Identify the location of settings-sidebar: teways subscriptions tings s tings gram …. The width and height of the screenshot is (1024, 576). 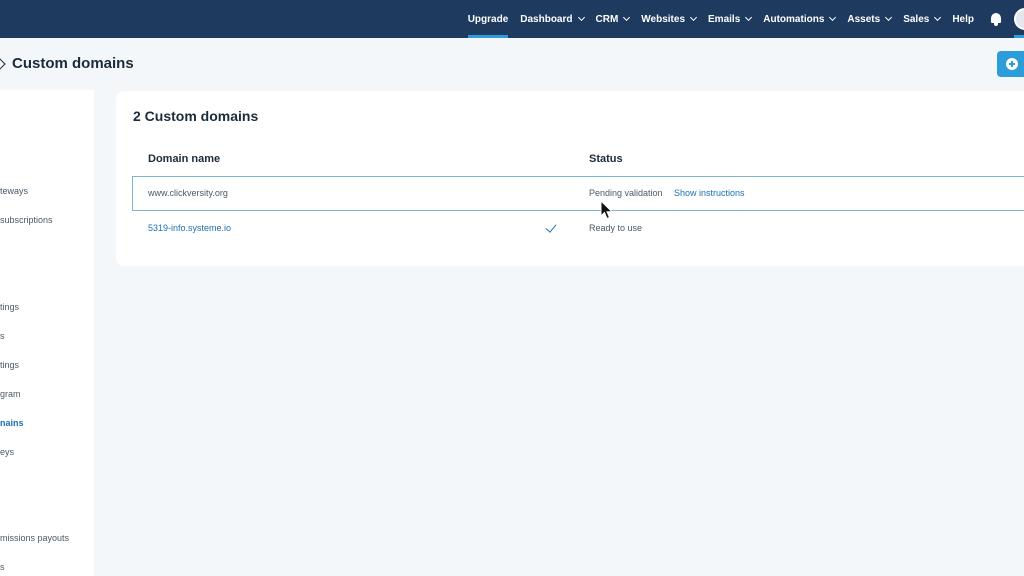
(47, 333).